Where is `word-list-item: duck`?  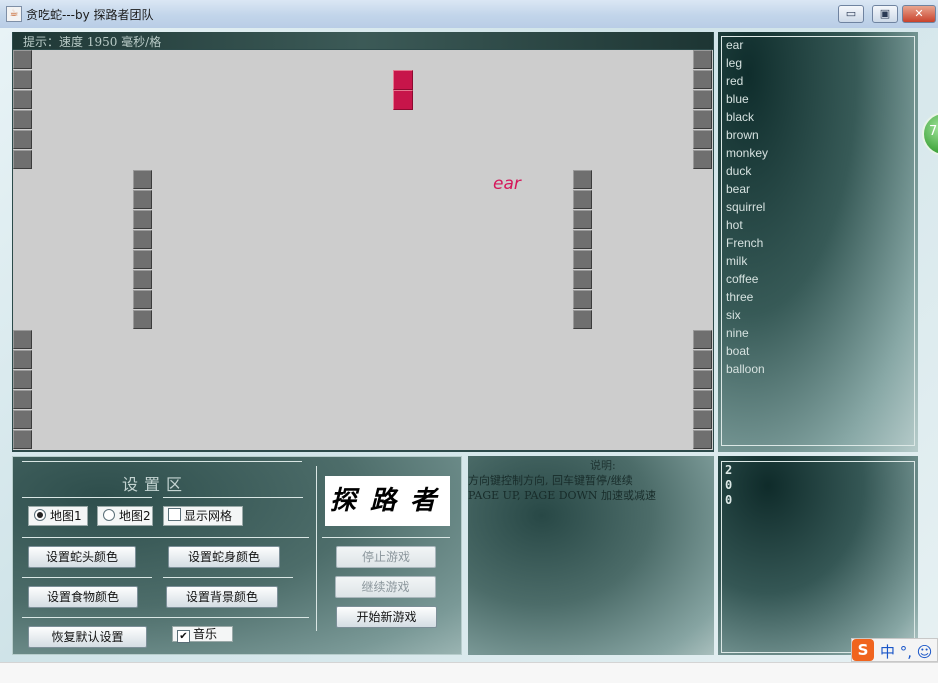 word-list-item: duck is located at coordinates (739, 171).